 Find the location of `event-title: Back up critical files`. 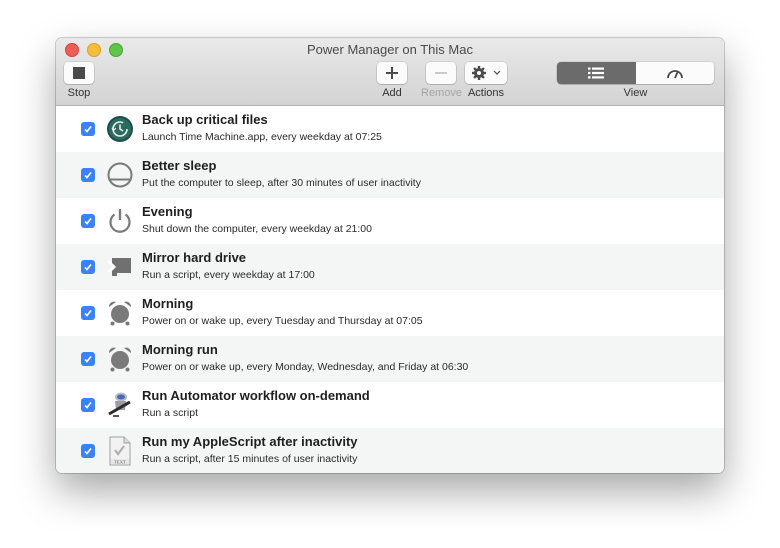

event-title: Back up critical files is located at coordinates (205, 119).